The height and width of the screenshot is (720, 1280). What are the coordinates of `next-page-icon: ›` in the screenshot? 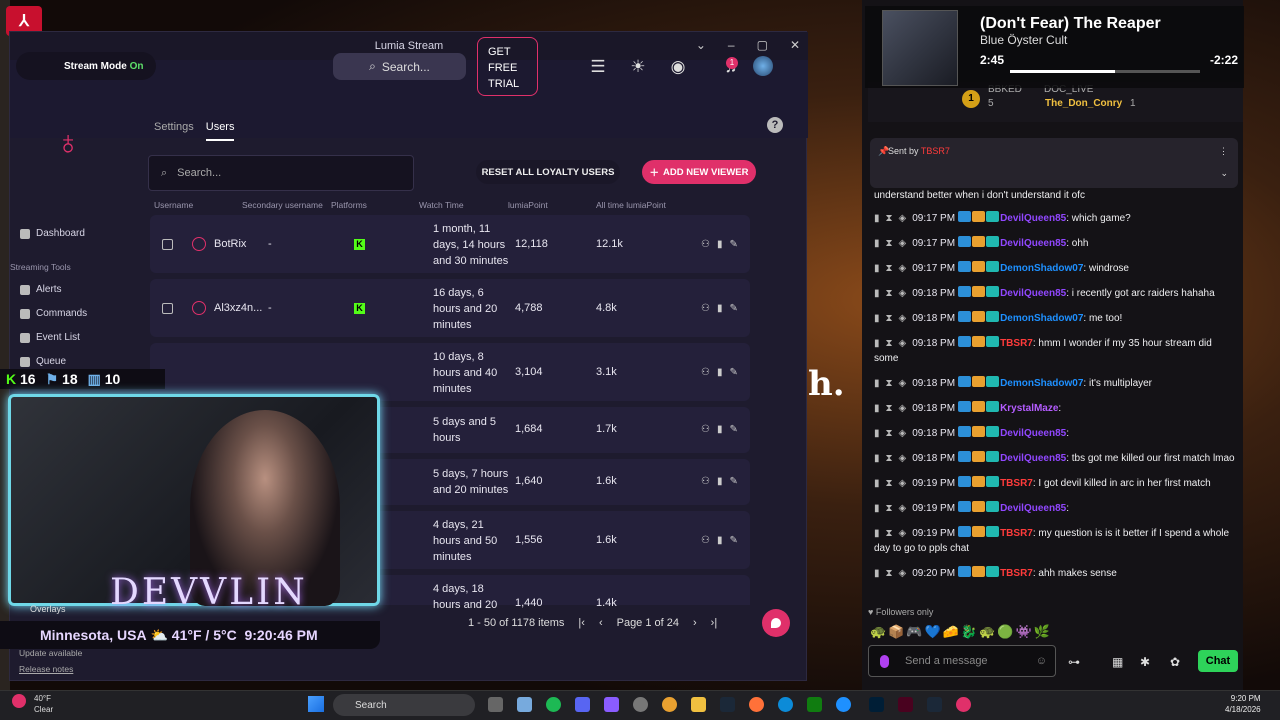 It's located at (695, 623).